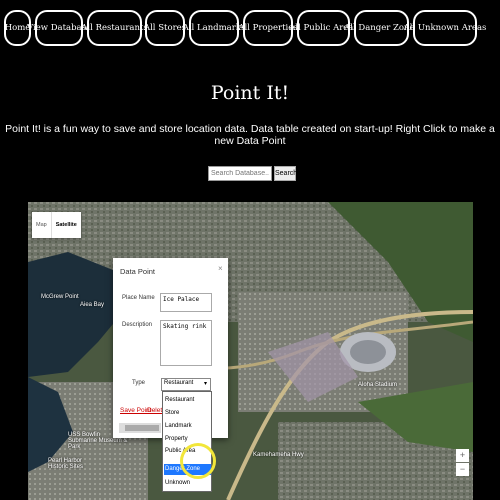 Image resolution: width=500 pixels, height=500 pixels. Describe the element at coordinates (268, 28) in the screenshot. I see `nav-all-properties-button: All Properties` at that location.